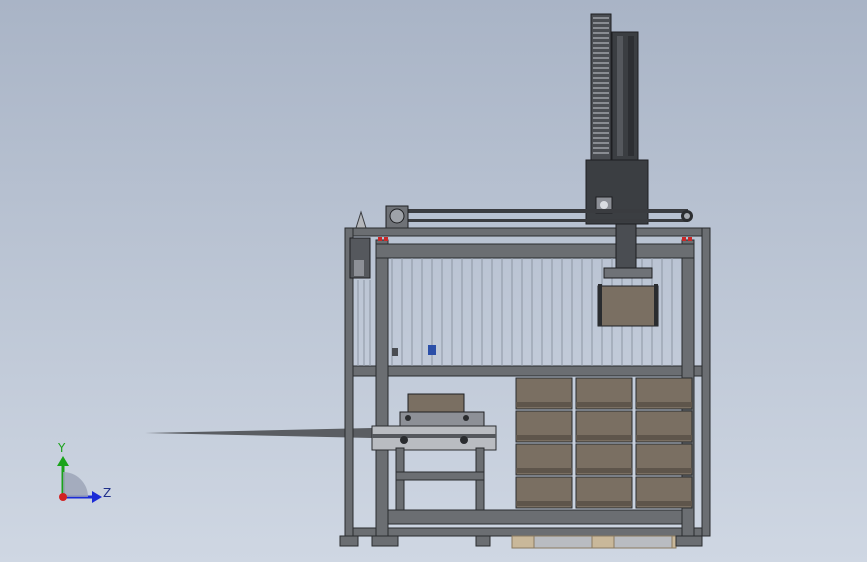 This screenshot has width=867, height=562. What do you see at coordinates (604, 443) in the screenshot?
I see `box-stacks` at bounding box center [604, 443].